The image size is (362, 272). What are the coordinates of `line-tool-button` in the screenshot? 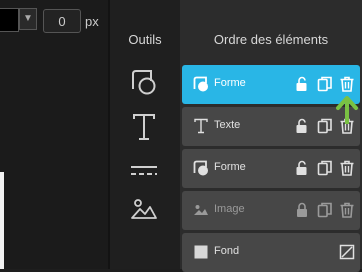 It's located at (144, 171).